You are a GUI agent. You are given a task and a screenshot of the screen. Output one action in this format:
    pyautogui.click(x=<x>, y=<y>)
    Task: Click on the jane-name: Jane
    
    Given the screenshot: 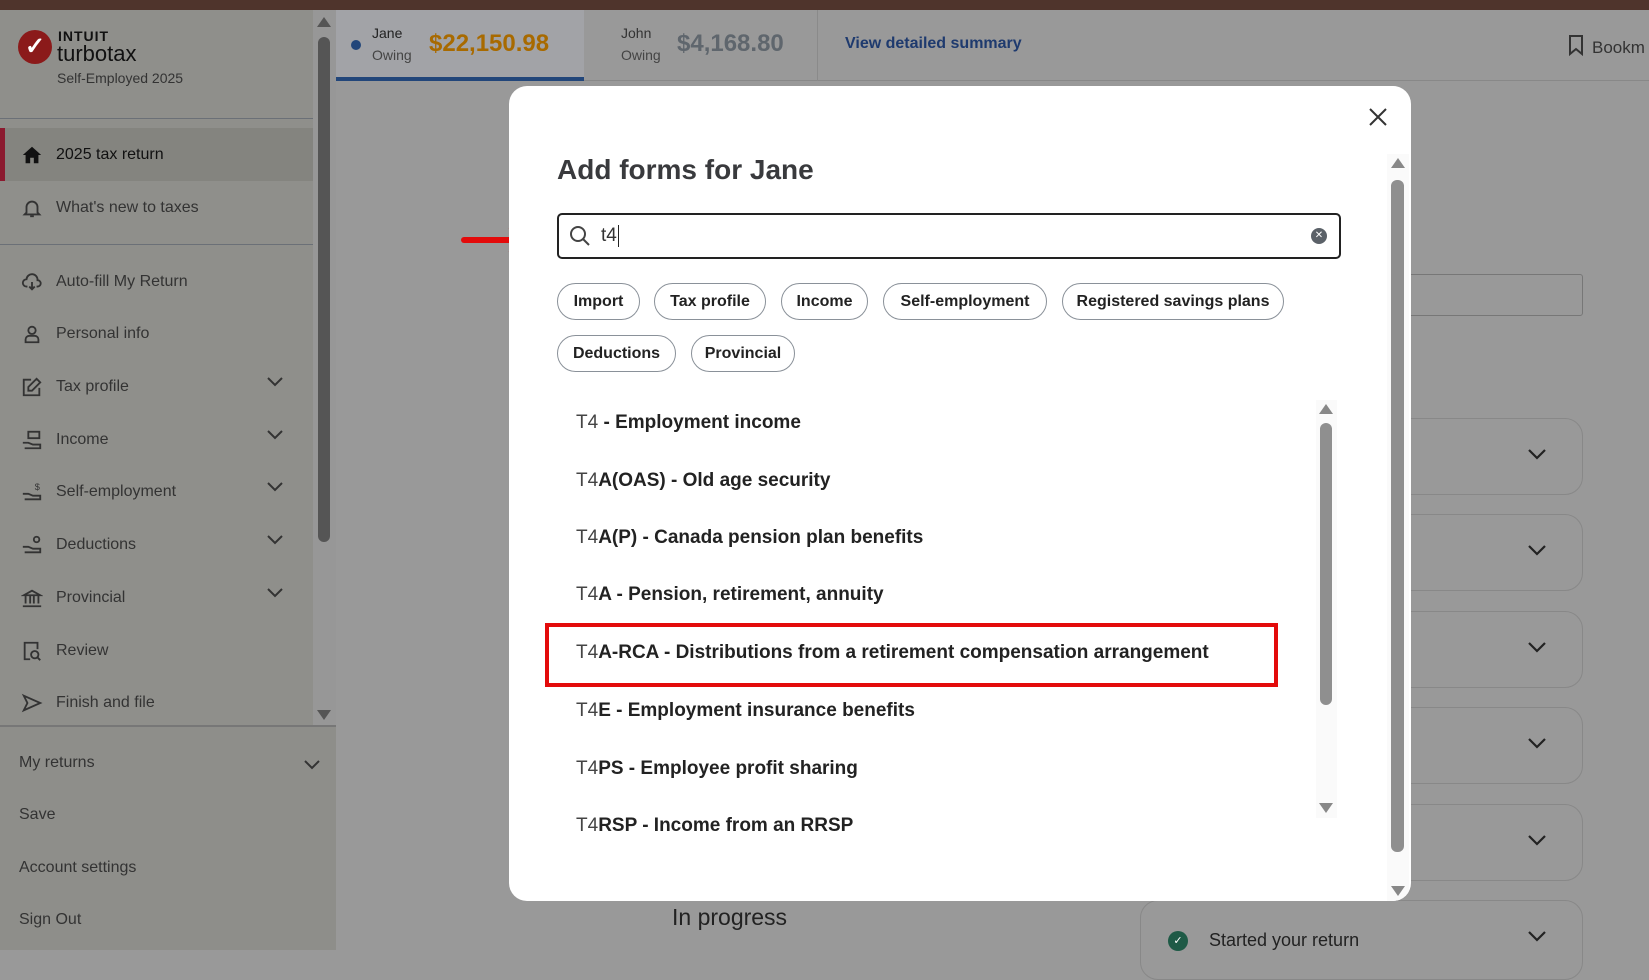 What is the action you would take?
    pyautogui.click(x=387, y=33)
    